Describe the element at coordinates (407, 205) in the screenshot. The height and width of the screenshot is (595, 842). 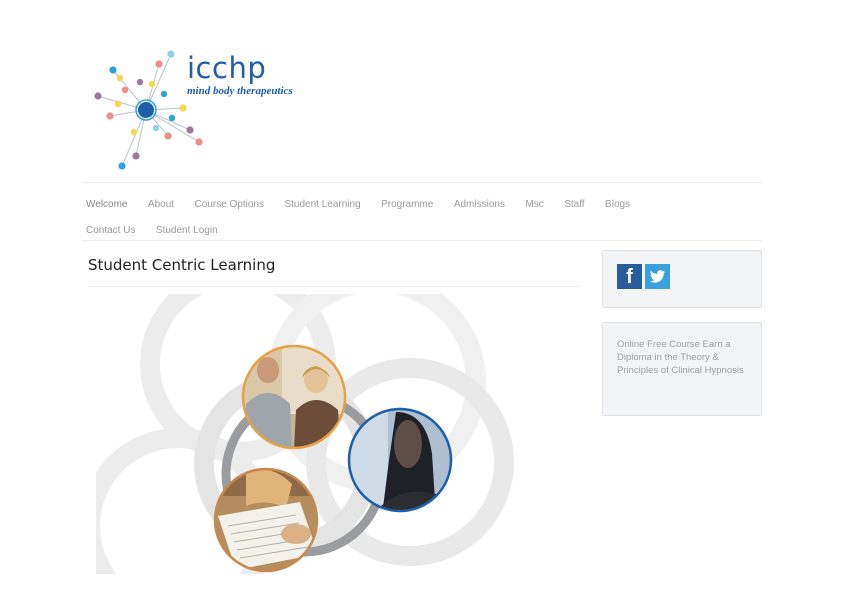
I see `nav-item-programme: Programme` at that location.